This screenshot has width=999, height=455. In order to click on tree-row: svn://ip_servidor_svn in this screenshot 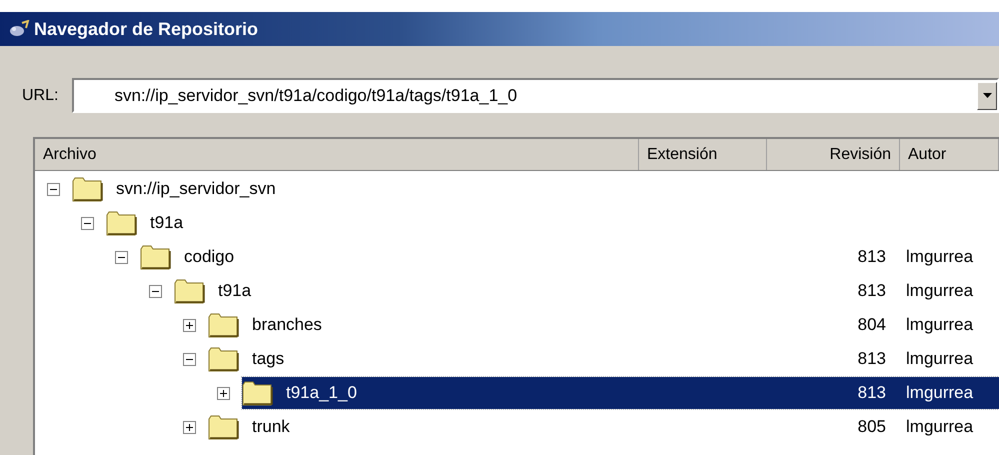, I will do `click(535, 189)`.